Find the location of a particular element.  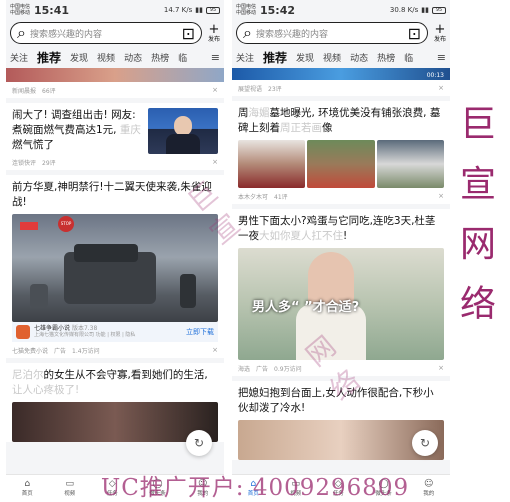

list-item: 尼泊尔的女生从不会守寡,看到她们的生活,让人心疼极了! is located at coordinates (115, 380).